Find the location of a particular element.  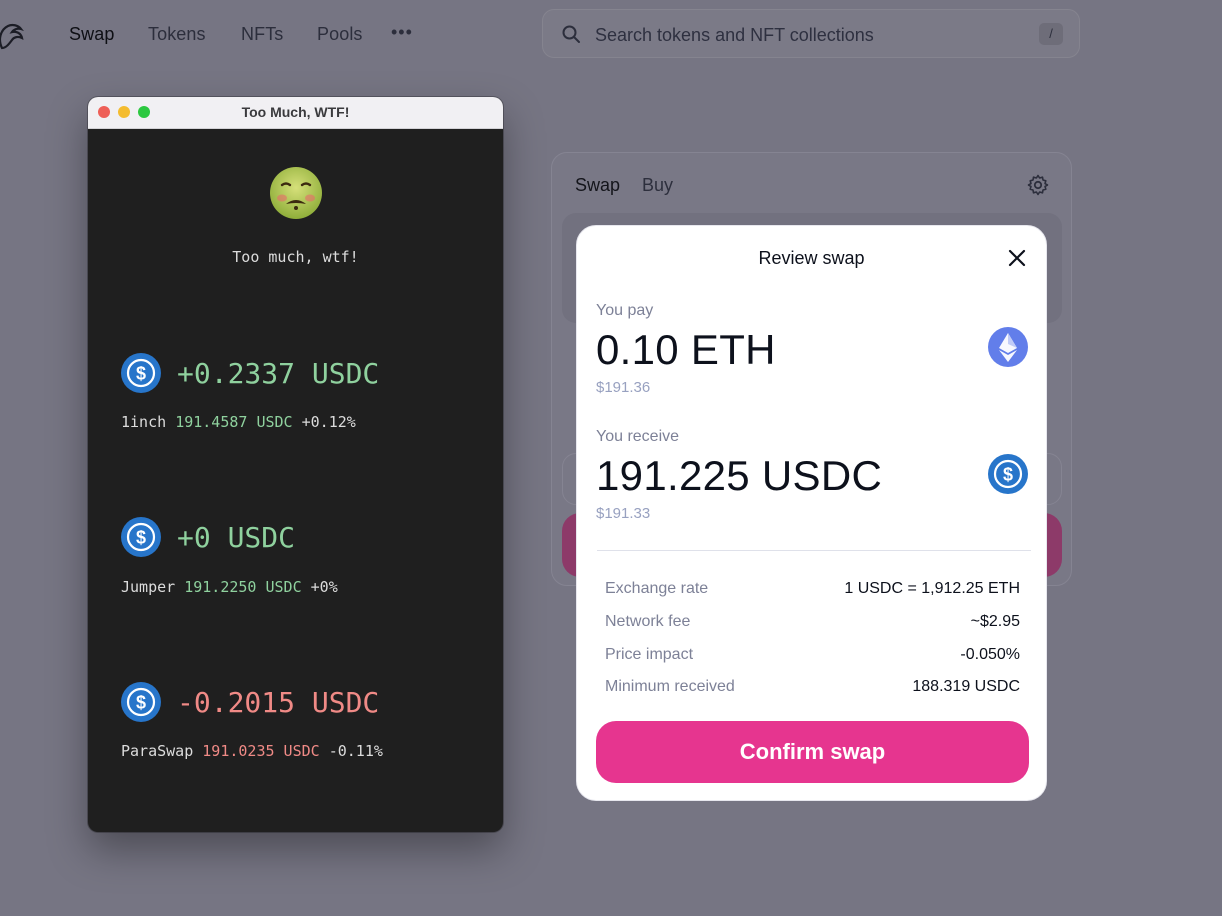

quote-price: 191.0235 USDC is located at coordinates (261, 751).